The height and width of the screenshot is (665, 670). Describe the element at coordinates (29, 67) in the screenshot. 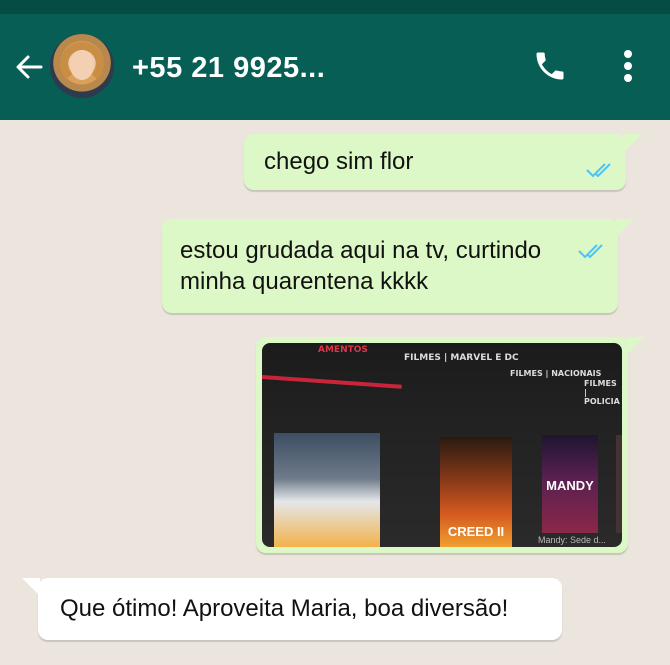

I see `back-arrow-icon` at that location.